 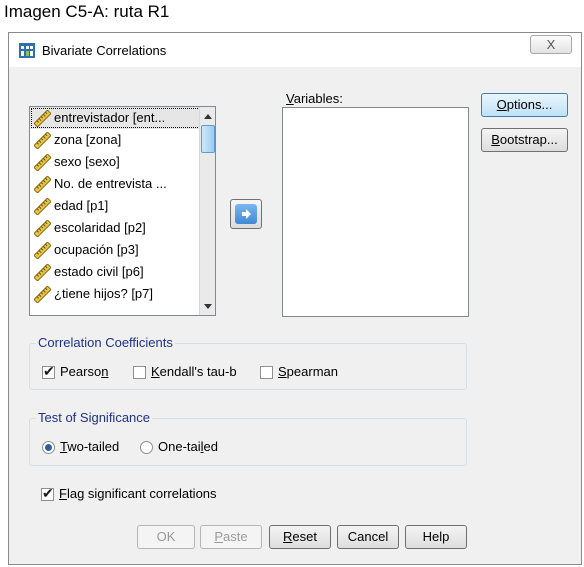 What do you see at coordinates (122, 162) in the screenshot?
I see `source-list-item: sexo [sexo]` at bounding box center [122, 162].